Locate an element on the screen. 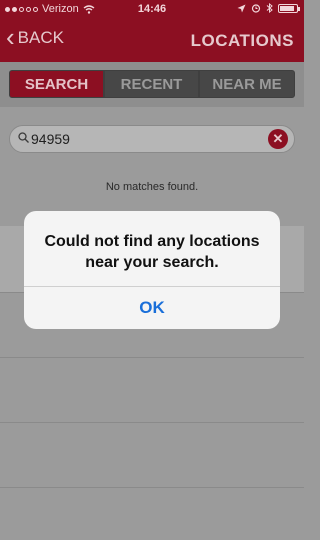 Image resolution: width=320 pixels, height=540 pixels. location-arrow-icon is located at coordinates (241, 8).